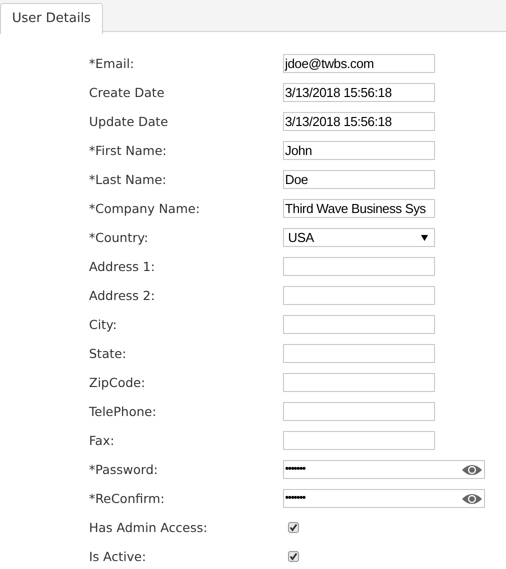 The width and height of the screenshot is (506, 569). I want to click on dropdown-caret-icon, so click(424, 237).